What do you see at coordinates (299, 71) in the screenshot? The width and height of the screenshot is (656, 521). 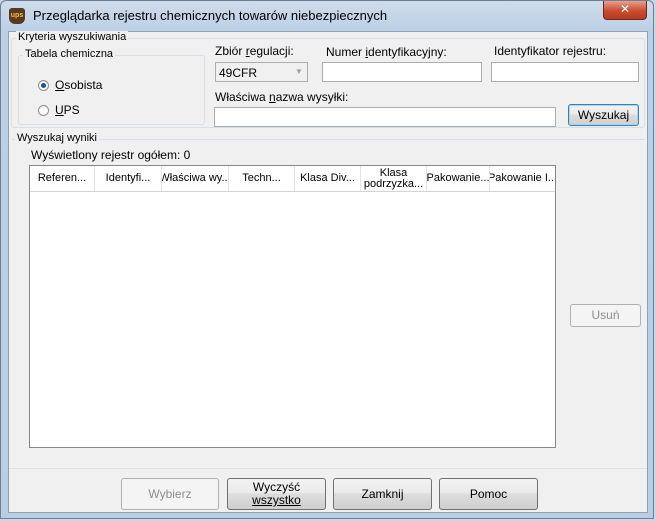 I see `chevron-down-icon: ▼` at bounding box center [299, 71].